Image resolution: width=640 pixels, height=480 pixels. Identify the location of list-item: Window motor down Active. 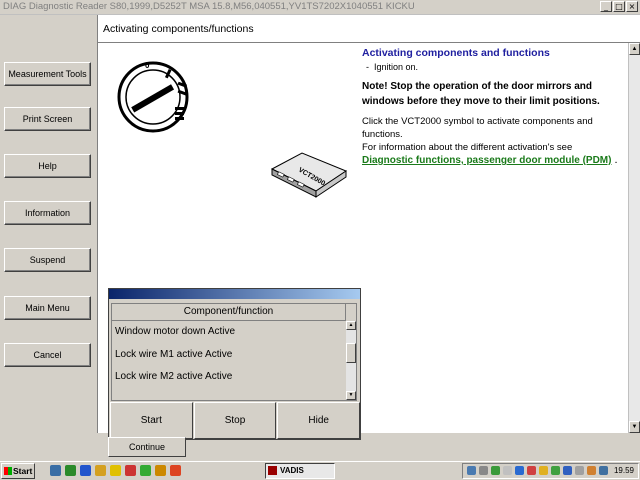
(229, 332).